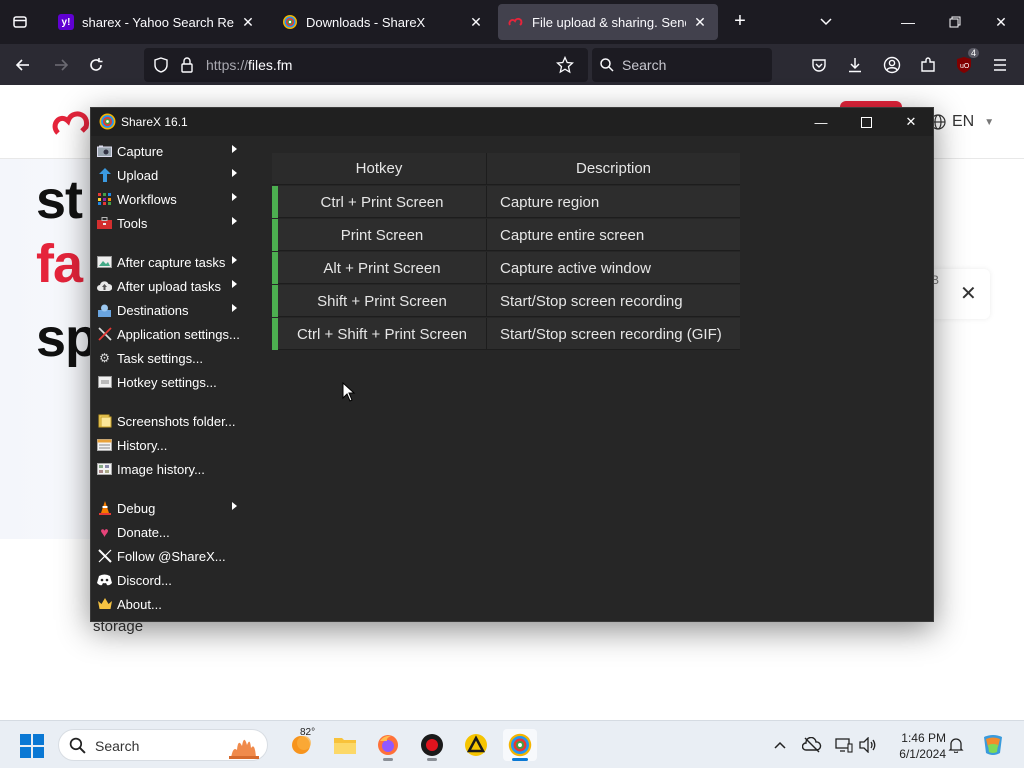 The height and width of the screenshot is (768, 1024). I want to click on hamburger-menu-icon, so click(1000, 65).